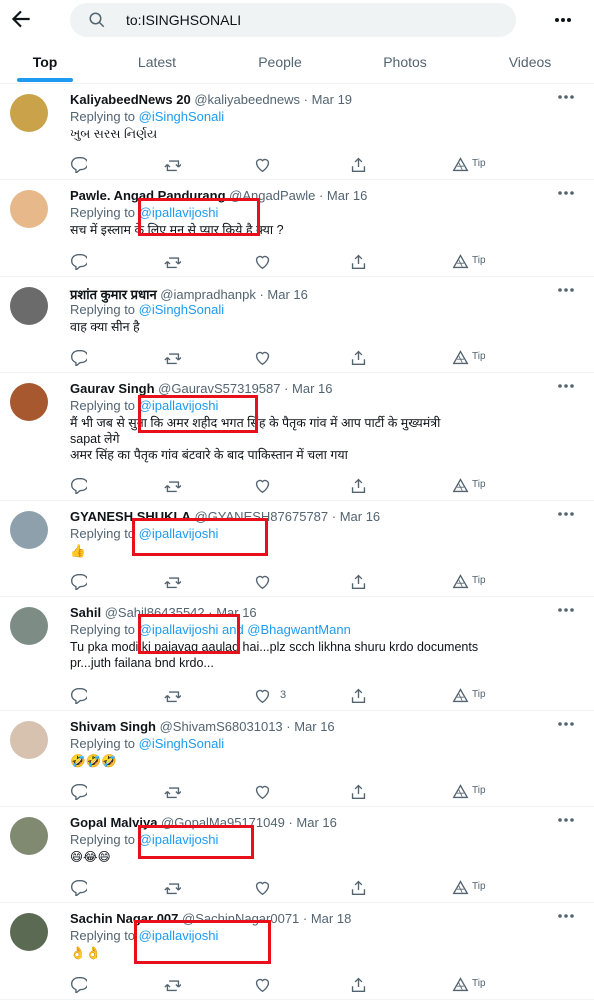 This screenshot has width=594, height=1000. Describe the element at coordinates (113, 726) in the screenshot. I see `display-name: Shivam Singh` at that location.